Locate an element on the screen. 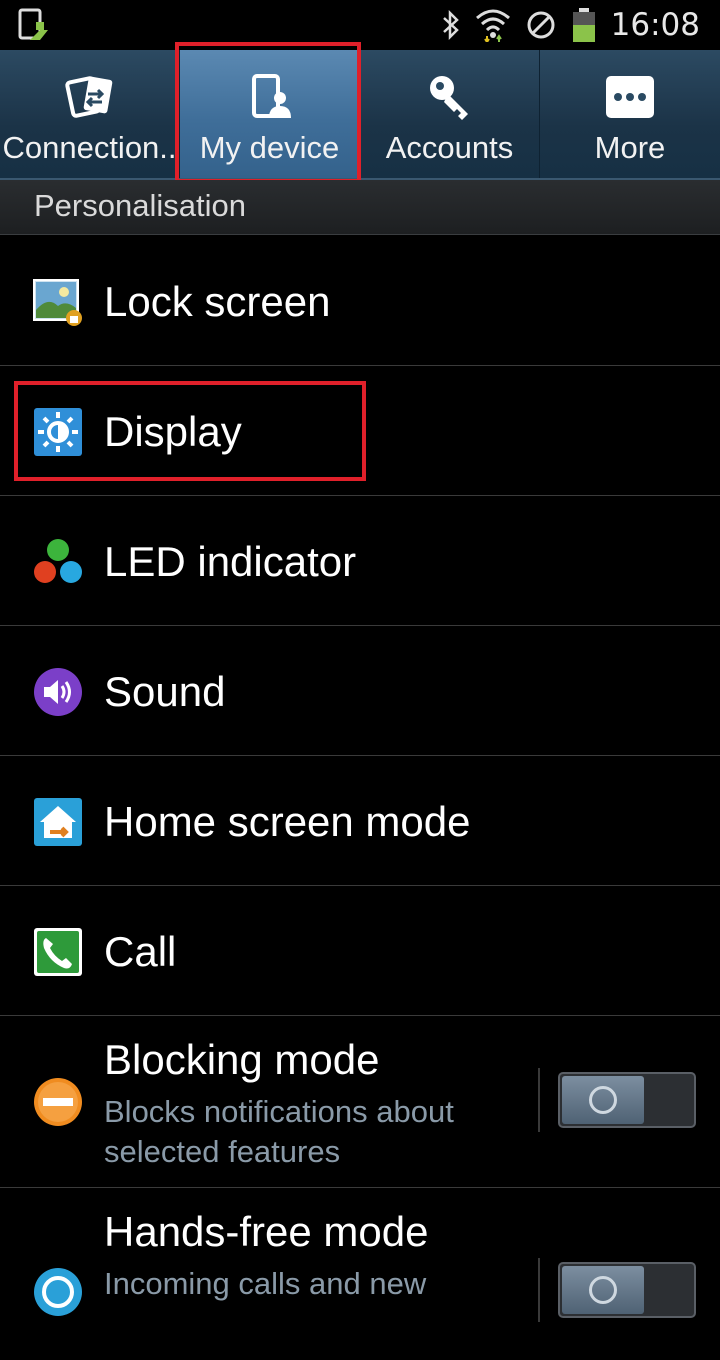  blocking-mode-toggle is located at coordinates (627, 1100).